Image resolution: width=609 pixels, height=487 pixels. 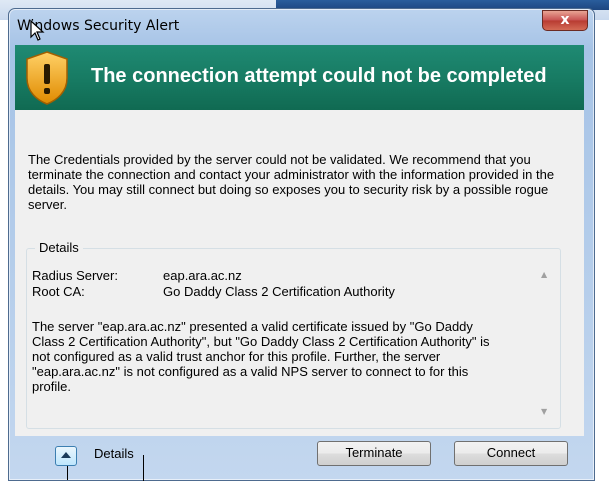 What do you see at coordinates (511, 453) in the screenshot?
I see `connect-button: Connect` at bounding box center [511, 453].